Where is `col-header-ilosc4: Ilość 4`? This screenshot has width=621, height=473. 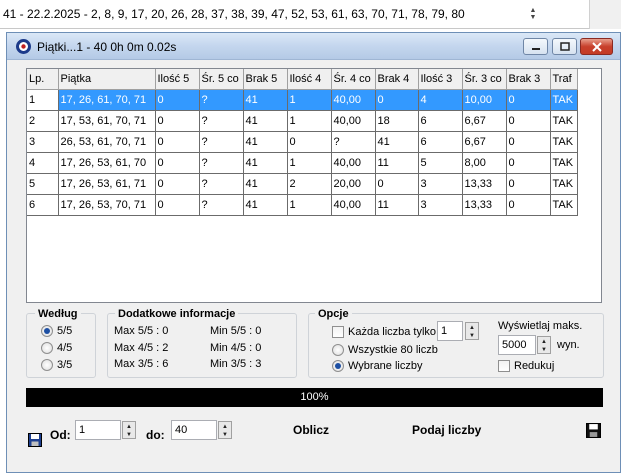 col-header-ilosc4: Ilość 4 is located at coordinates (309, 79).